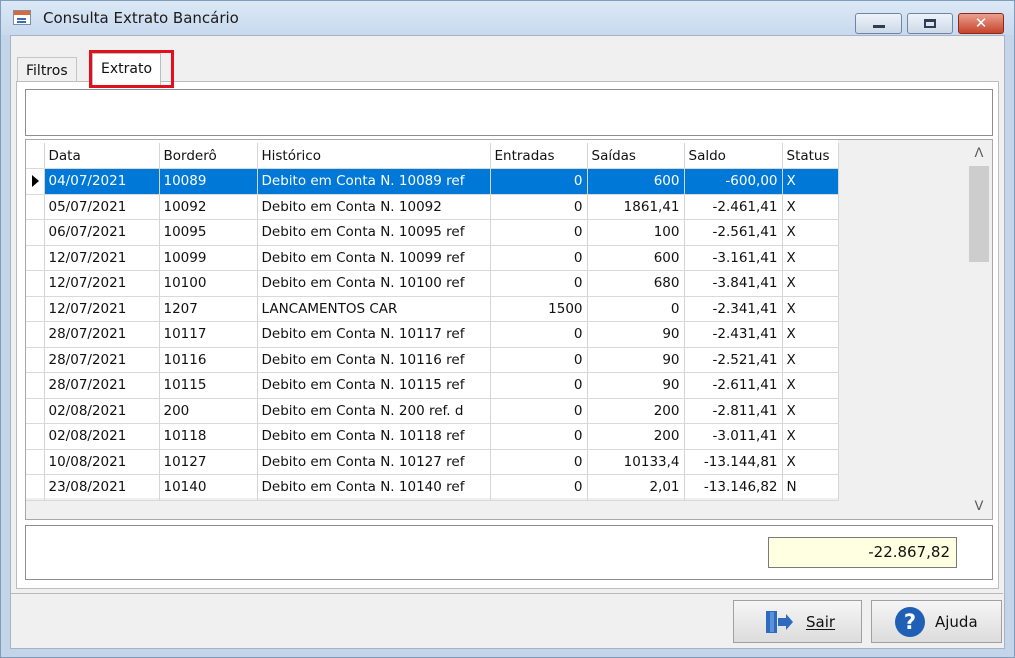 The width and height of the screenshot is (1015, 658). I want to click on cell-bordero: 10089, so click(208, 181).